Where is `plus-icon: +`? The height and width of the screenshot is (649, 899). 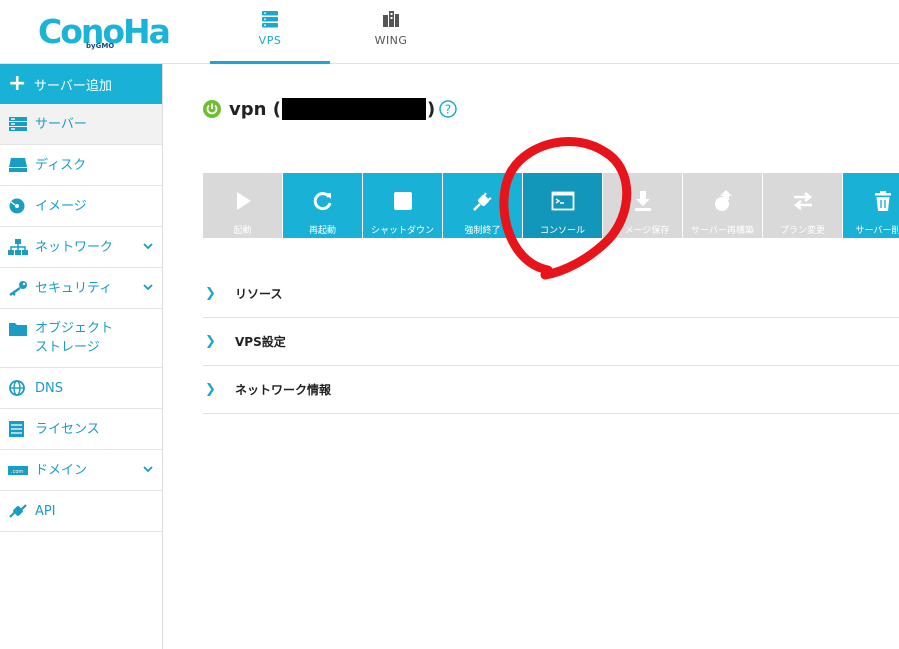 plus-icon: + is located at coordinates (17, 83).